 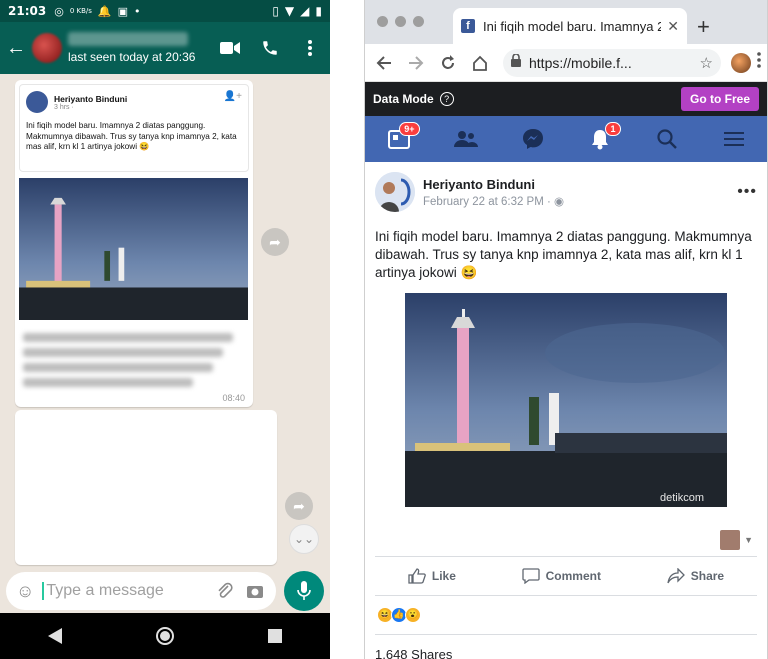 I want to click on whatsapp-notification-icon: ◎, so click(x=59, y=11).